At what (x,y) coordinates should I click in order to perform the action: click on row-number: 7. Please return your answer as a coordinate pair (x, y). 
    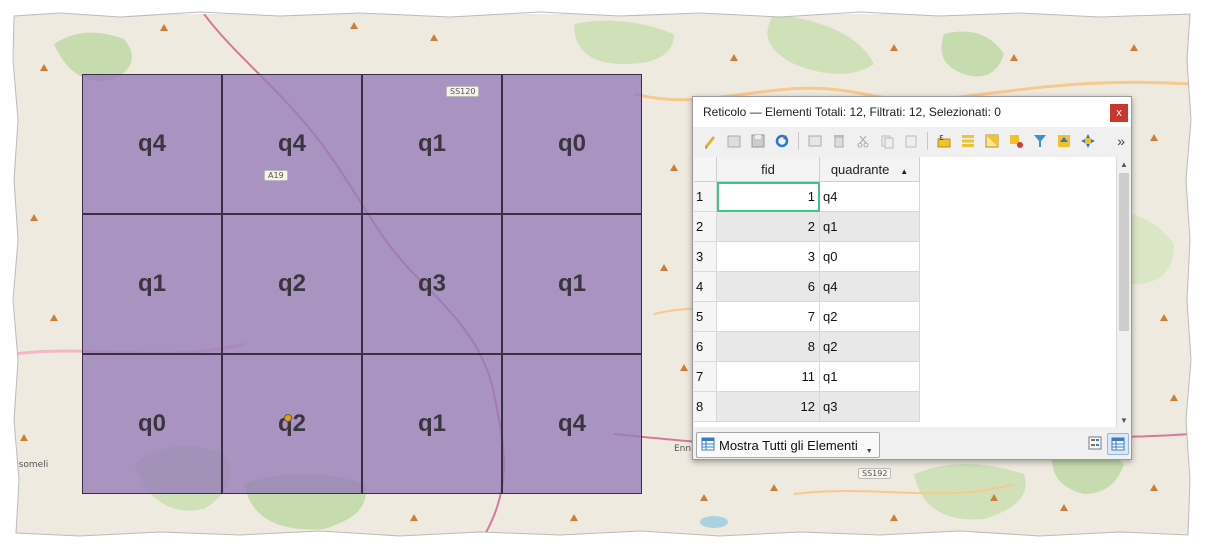
    Looking at the image, I should click on (705, 376).